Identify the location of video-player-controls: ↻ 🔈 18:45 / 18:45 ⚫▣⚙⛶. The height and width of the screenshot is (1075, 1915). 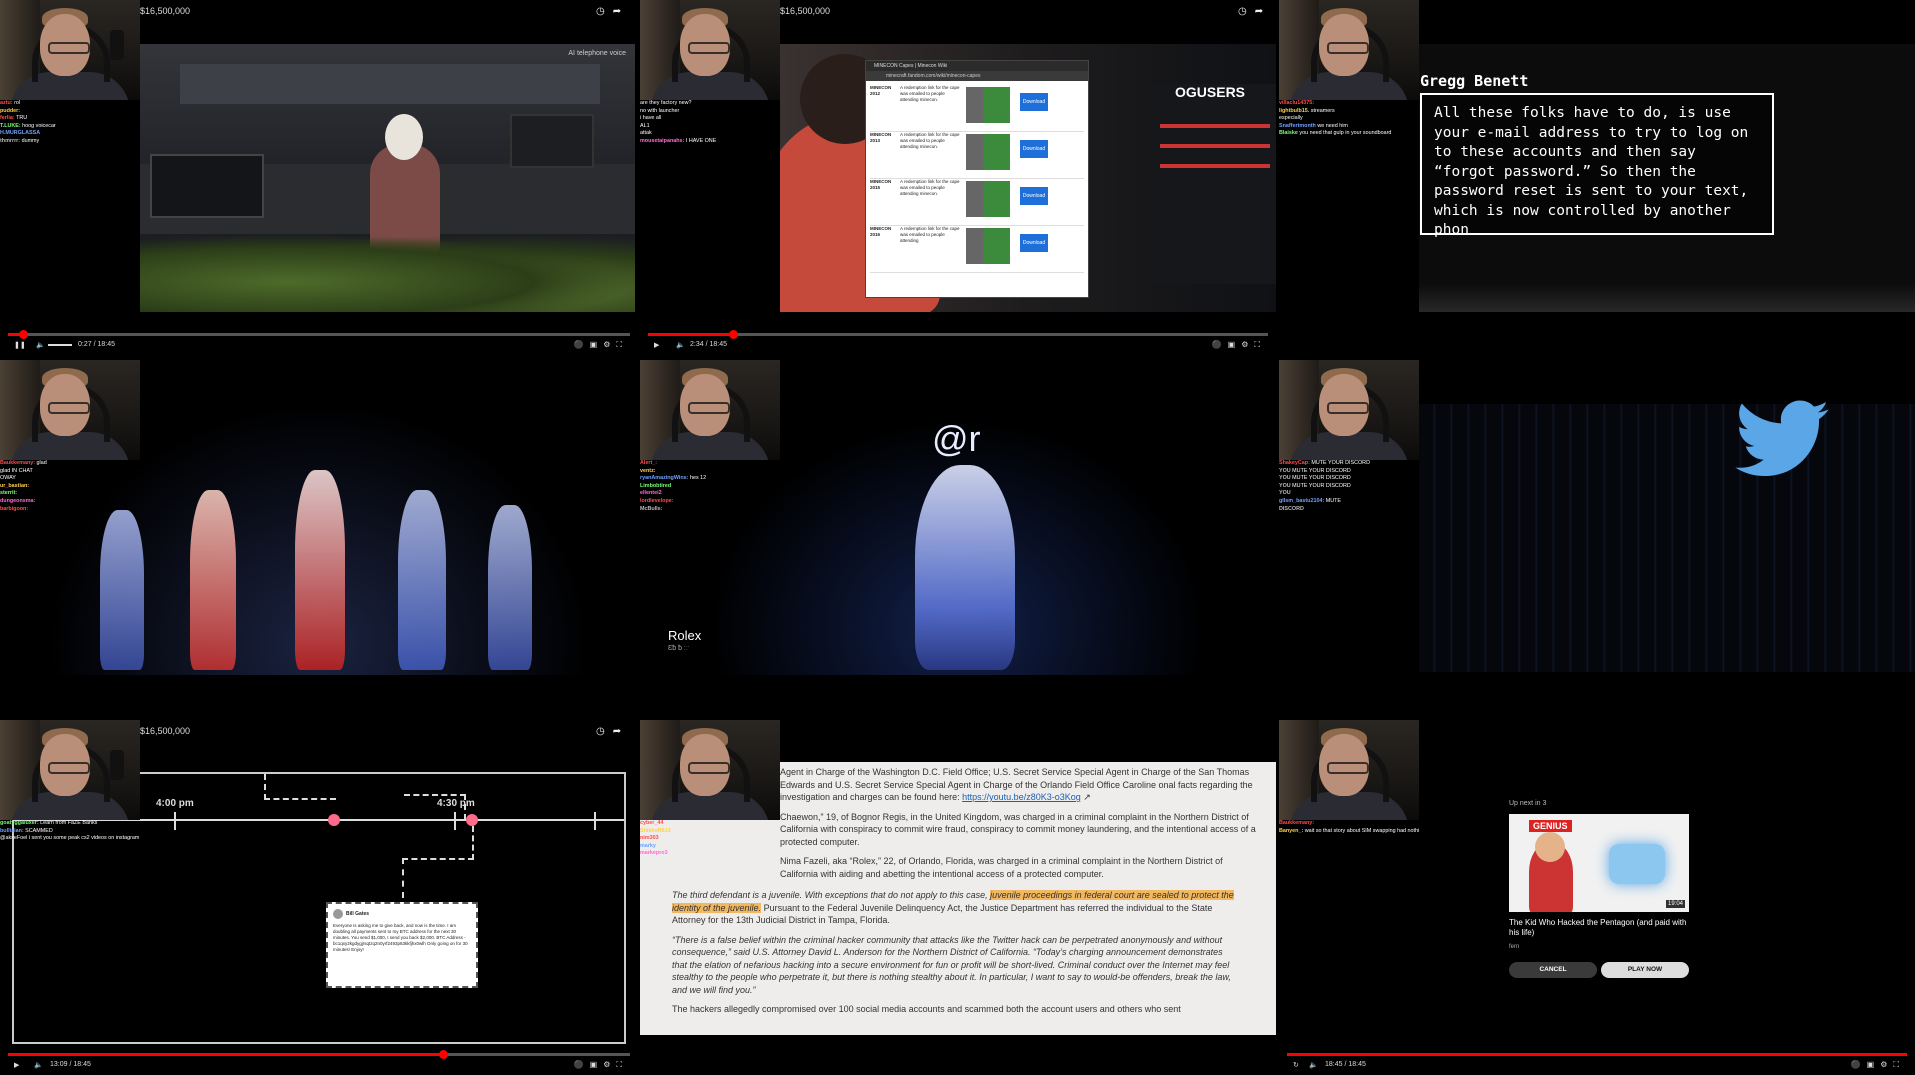
(1597, 1064).